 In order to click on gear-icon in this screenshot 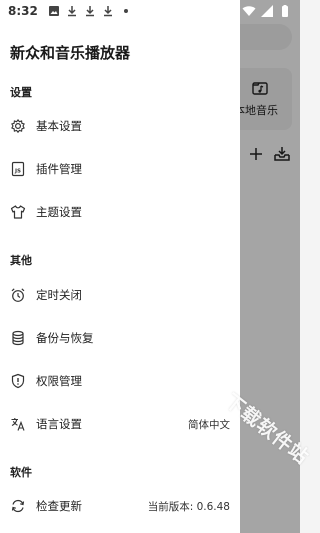, I will do `click(18, 126)`.